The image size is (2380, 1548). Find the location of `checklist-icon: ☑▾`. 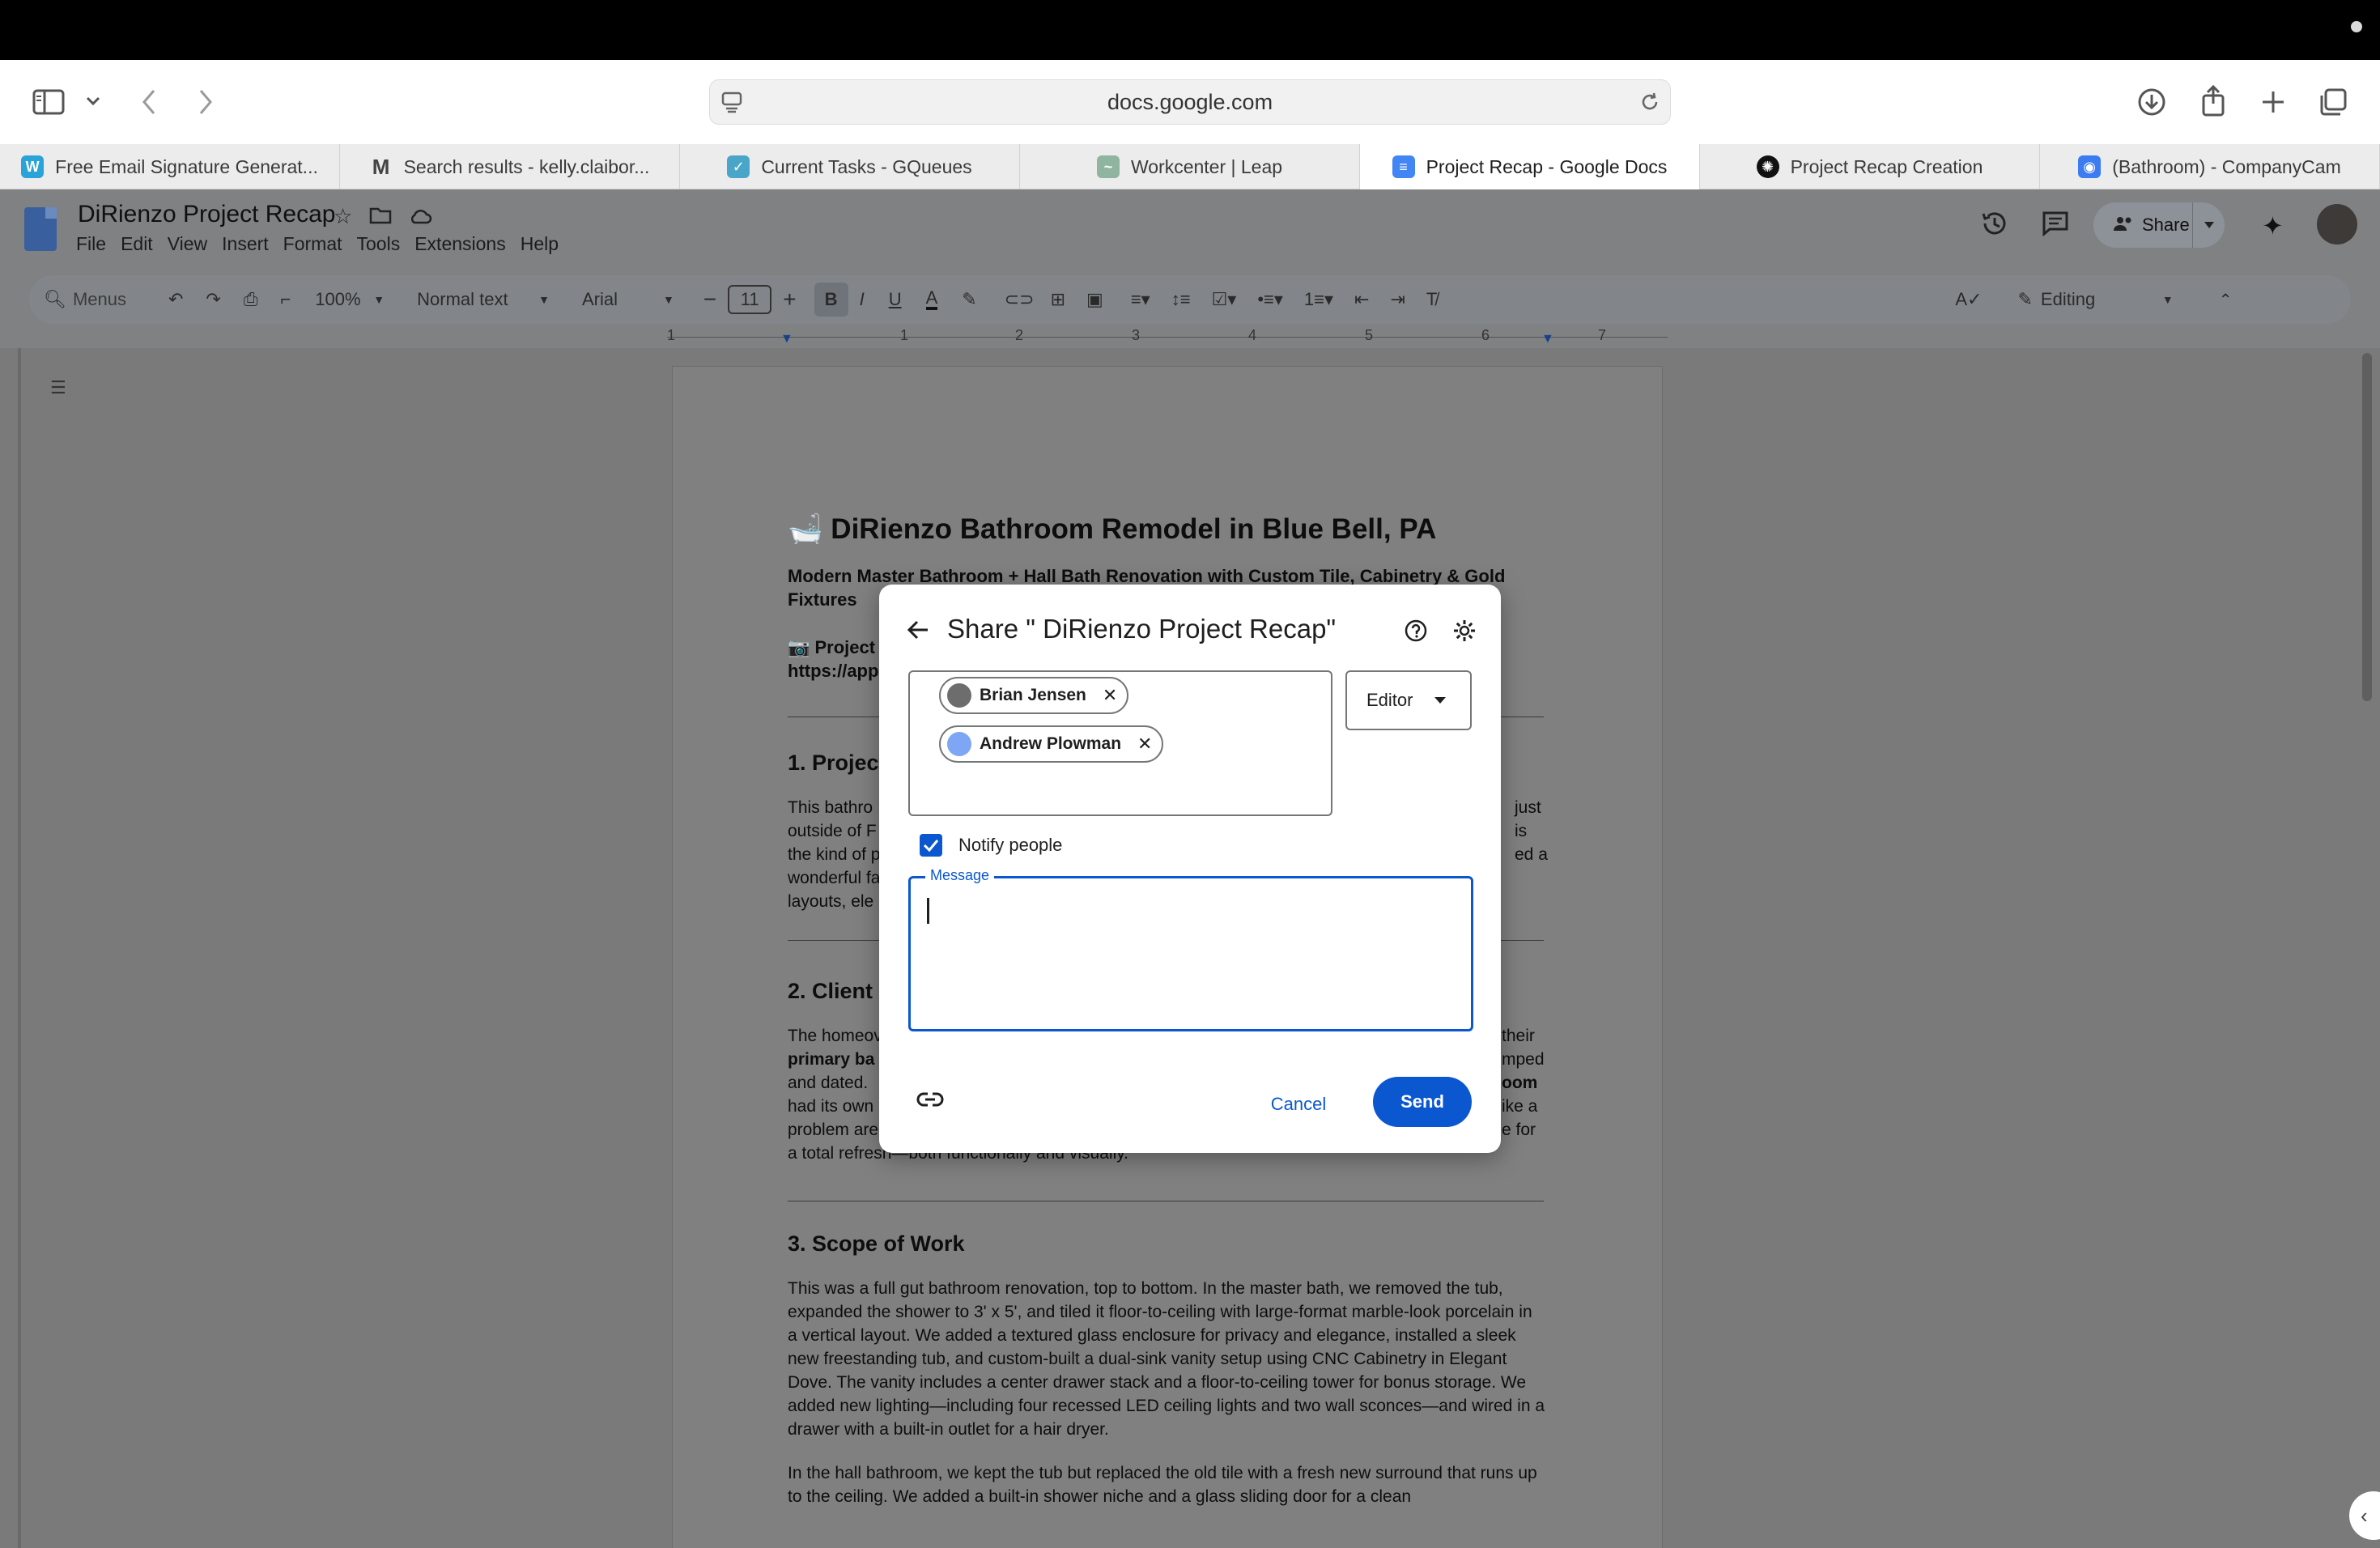

checklist-icon: ☑▾ is located at coordinates (1224, 299).